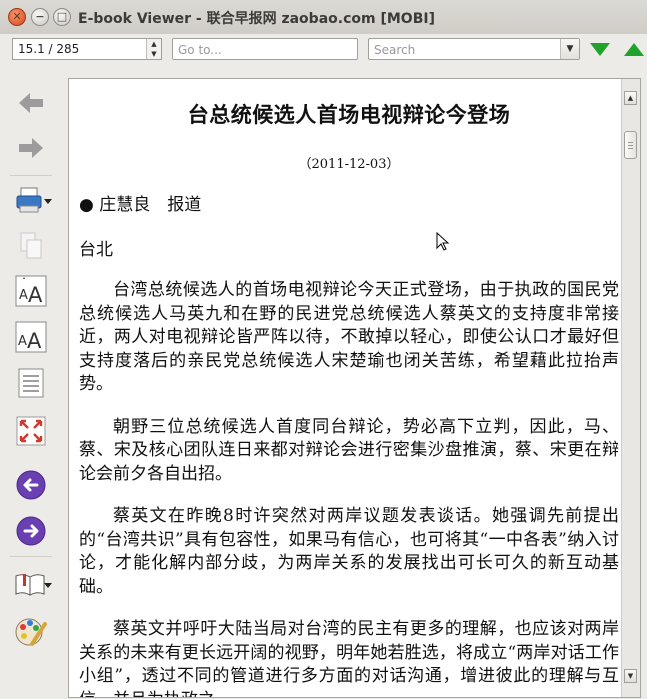 Image resolution: width=647 pixels, height=699 pixels. I want to click on font-smaller-icon: A A, so click(31, 337).